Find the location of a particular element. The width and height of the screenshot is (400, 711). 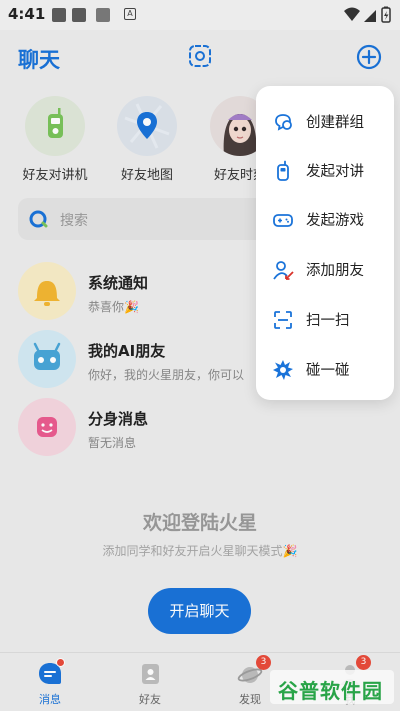

menu-item-label: 发起游戏 is located at coordinates (335, 221).